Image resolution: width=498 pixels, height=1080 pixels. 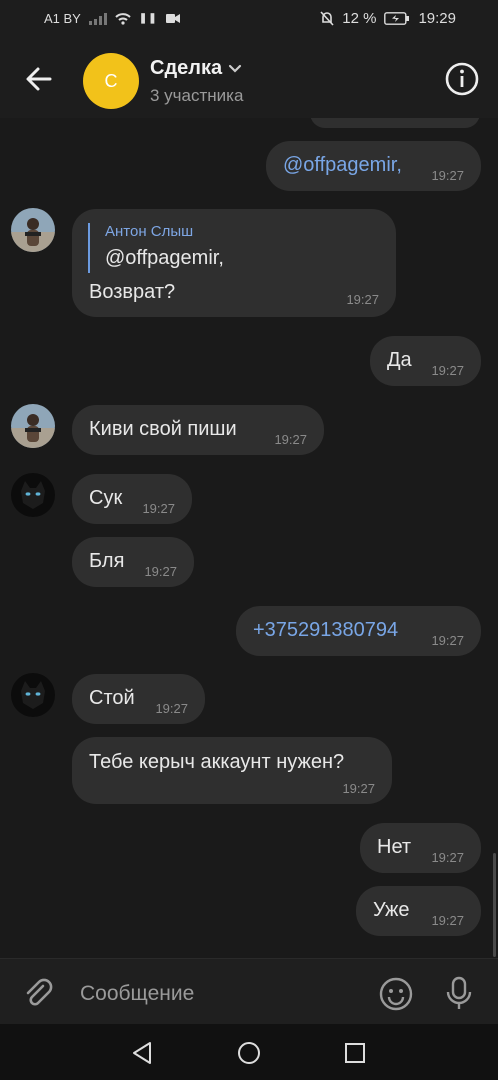 I want to click on message-bubble-out: +375291380794 19:27, so click(x=358, y=631).